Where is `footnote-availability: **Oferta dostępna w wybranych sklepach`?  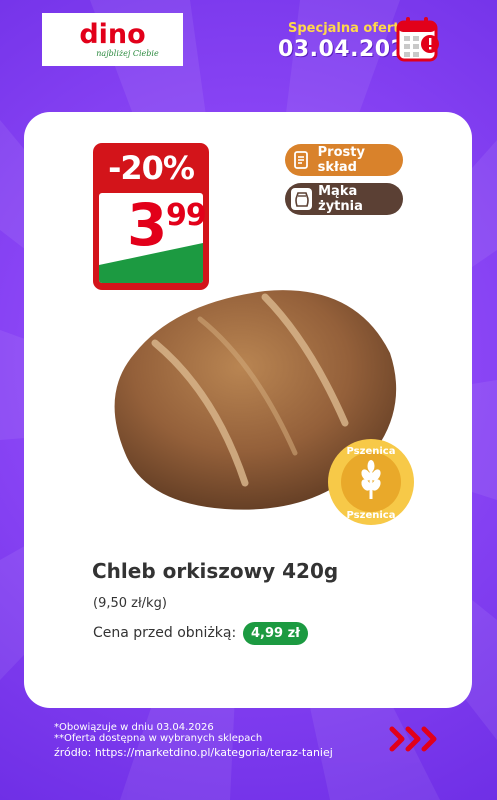
footnote-availability: **Oferta dostępna w wybranych sklepach is located at coordinates (158, 738).